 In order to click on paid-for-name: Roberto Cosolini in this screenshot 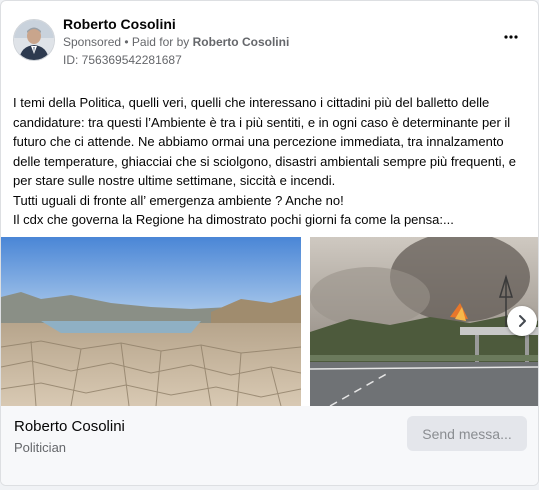, I will do `click(241, 42)`.